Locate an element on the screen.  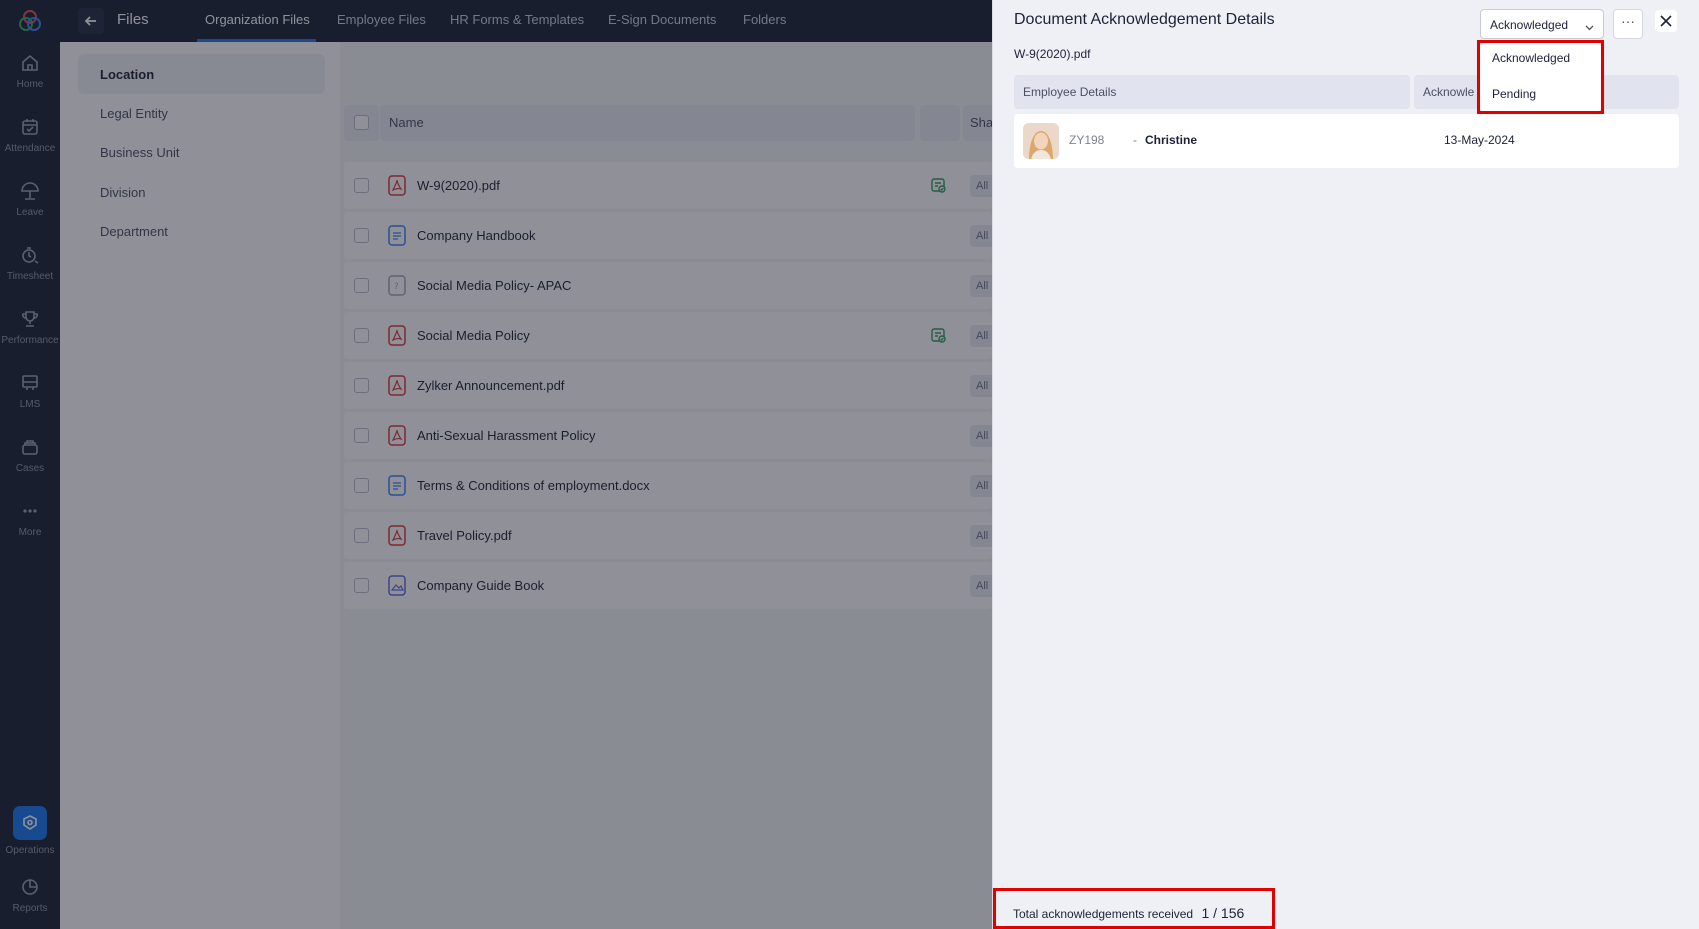
dropdown-option-pending: Pending is located at coordinates (1514, 94).